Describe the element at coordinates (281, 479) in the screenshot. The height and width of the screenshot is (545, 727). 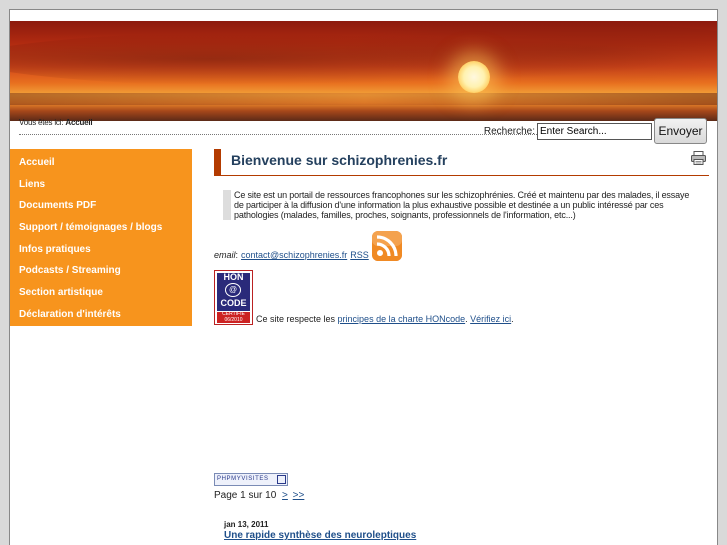
I see `phpmyvisites-icon` at that location.